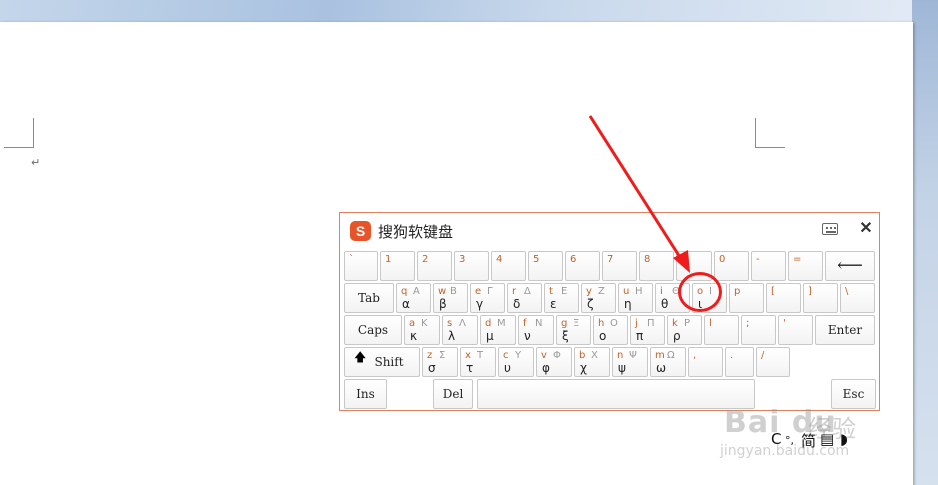  Describe the element at coordinates (721, 330) in the screenshot. I see `key-l: l` at that location.